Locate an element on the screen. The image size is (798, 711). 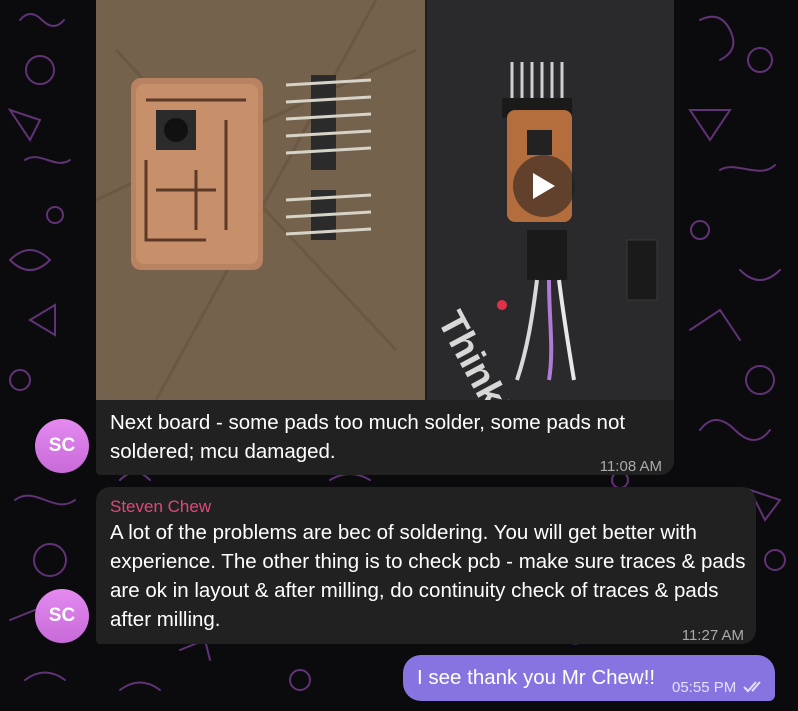
message-time: 05:55 PM is located at coordinates (704, 687).